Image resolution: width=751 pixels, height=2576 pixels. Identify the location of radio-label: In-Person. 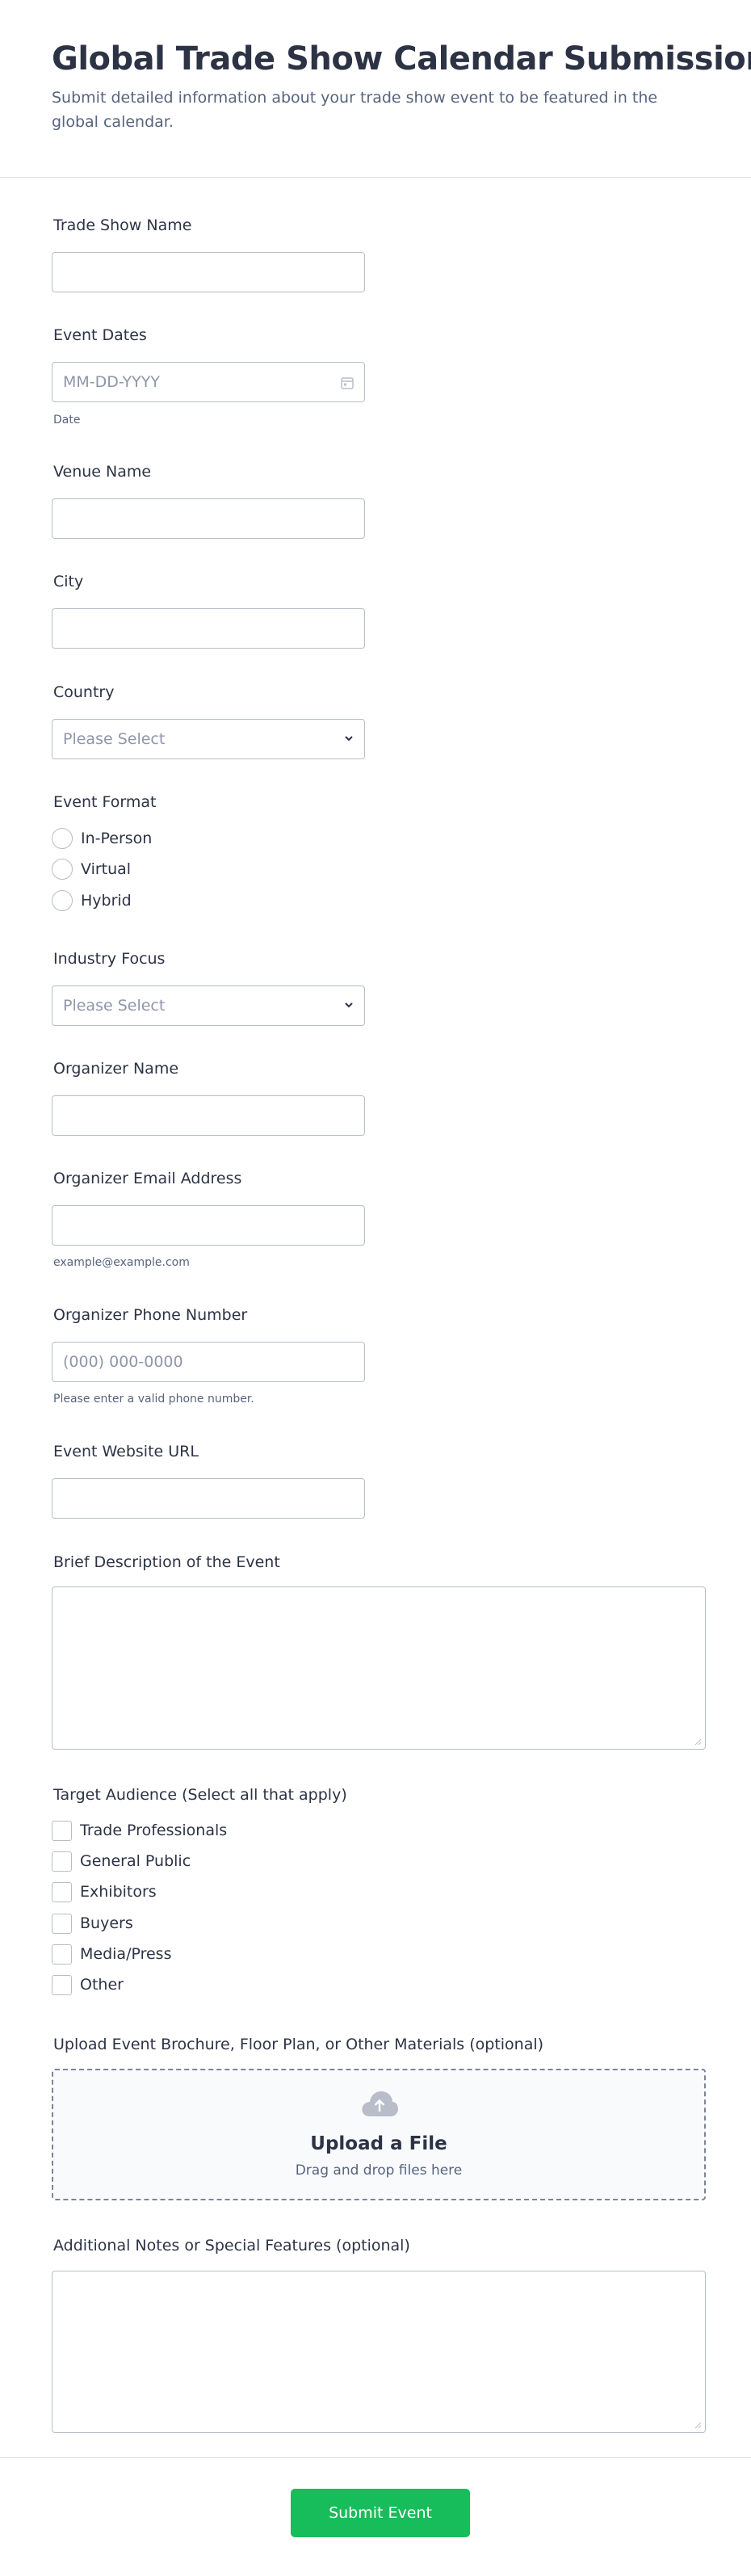
(117, 839).